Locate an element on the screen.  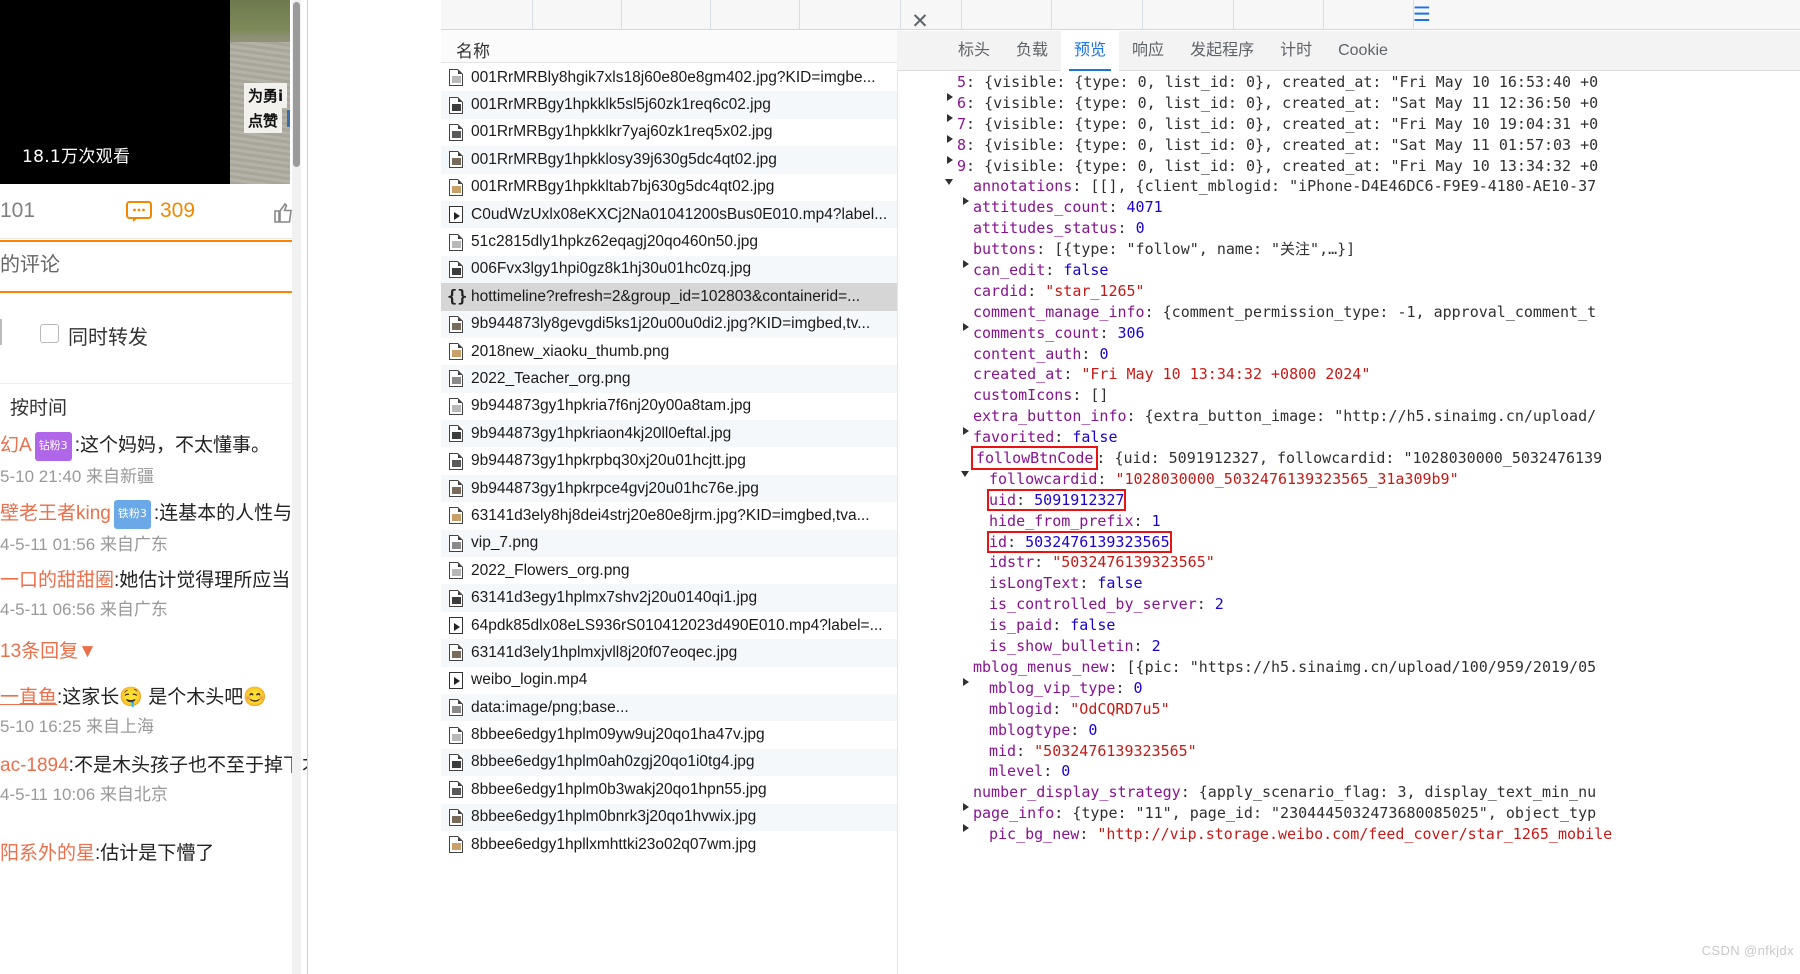
video-player: 18.1万次观看 is located at coordinates (115, 92).